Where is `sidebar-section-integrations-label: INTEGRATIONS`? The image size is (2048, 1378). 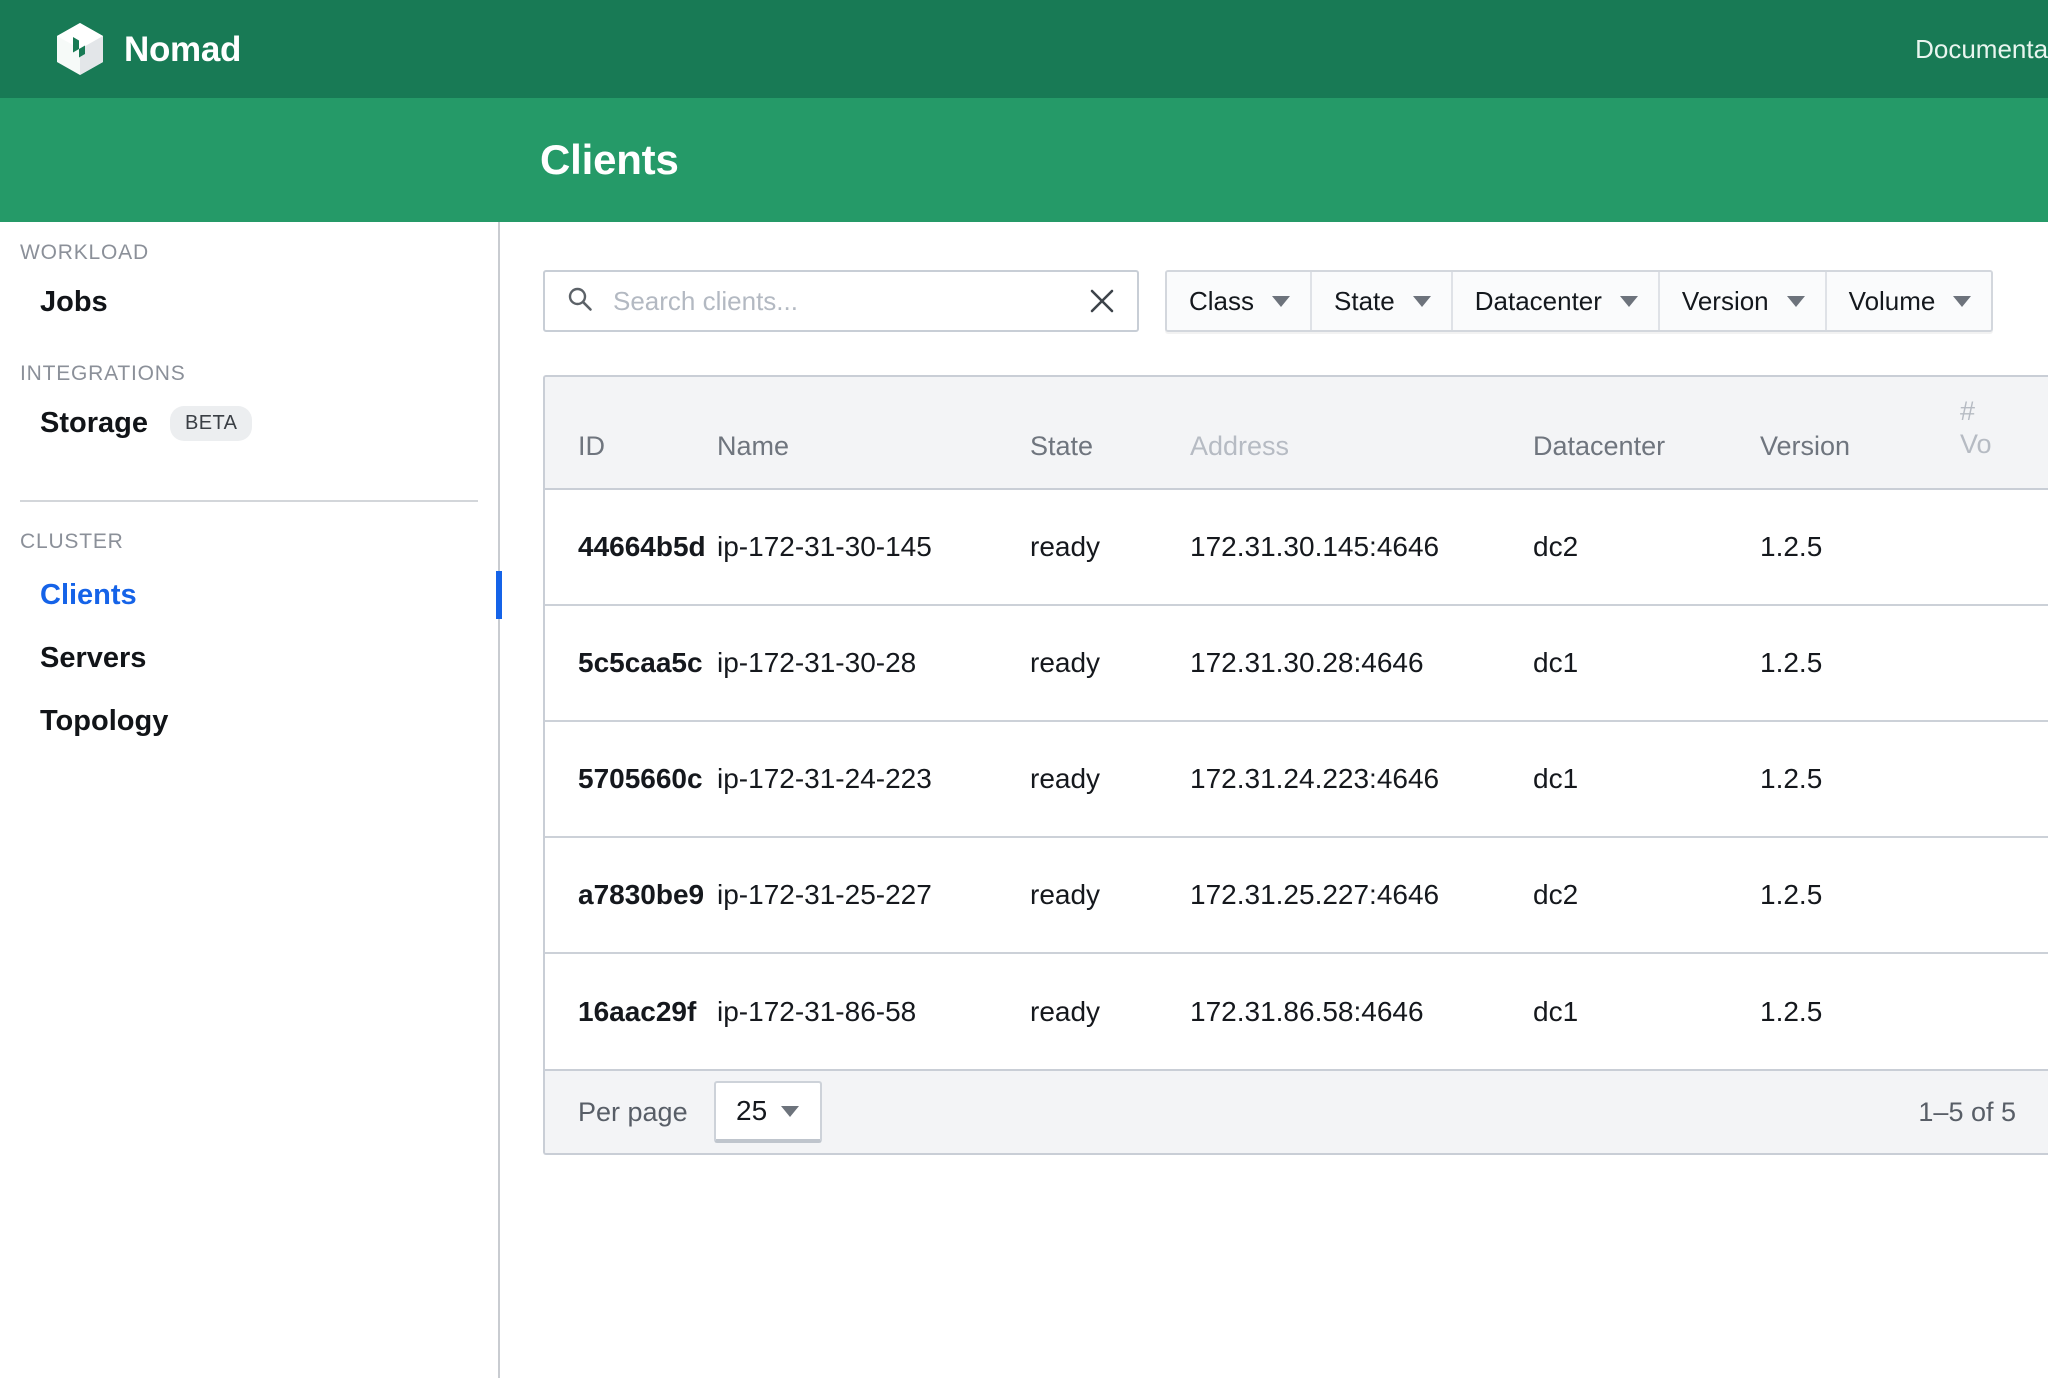
sidebar-section-integrations-label: INTEGRATIONS is located at coordinates (103, 373).